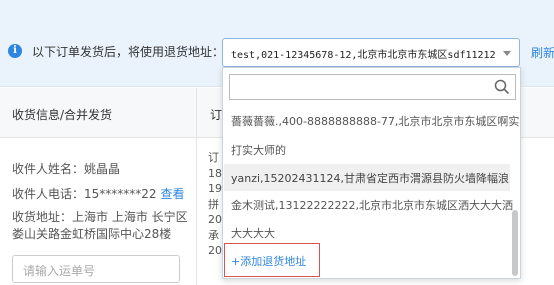 Image resolution: width=554 pixels, height=285 pixels. I want to click on order-line: 订, so click(213, 157).